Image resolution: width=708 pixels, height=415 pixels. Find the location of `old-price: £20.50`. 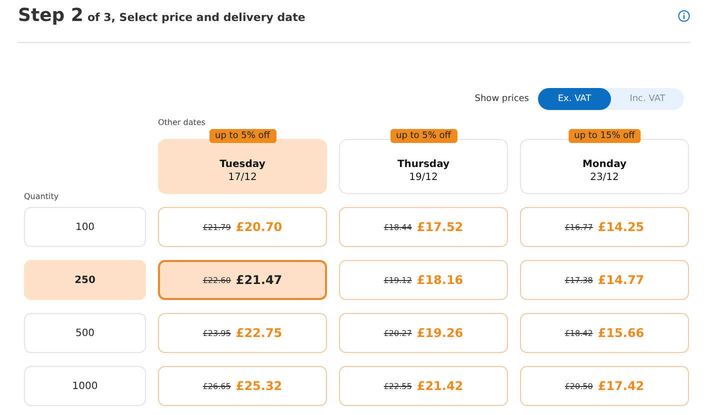

old-price: £20.50 is located at coordinates (578, 386).